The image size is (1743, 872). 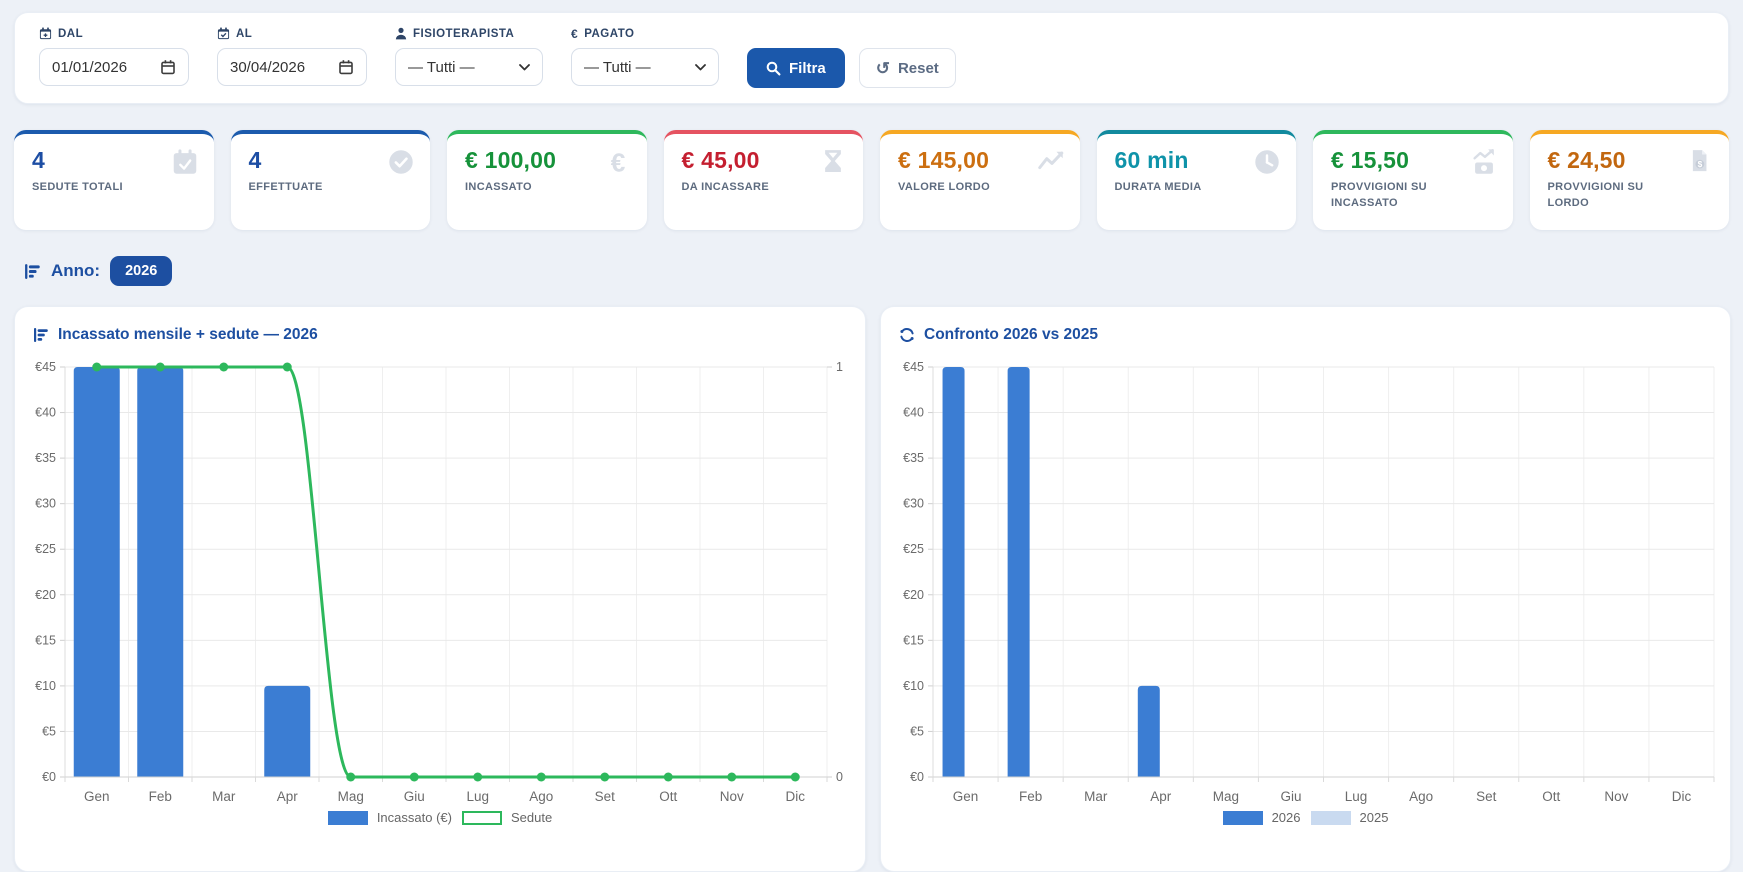 What do you see at coordinates (1018, 572) in the screenshot?
I see `bar-2026-Feb` at bounding box center [1018, 572].